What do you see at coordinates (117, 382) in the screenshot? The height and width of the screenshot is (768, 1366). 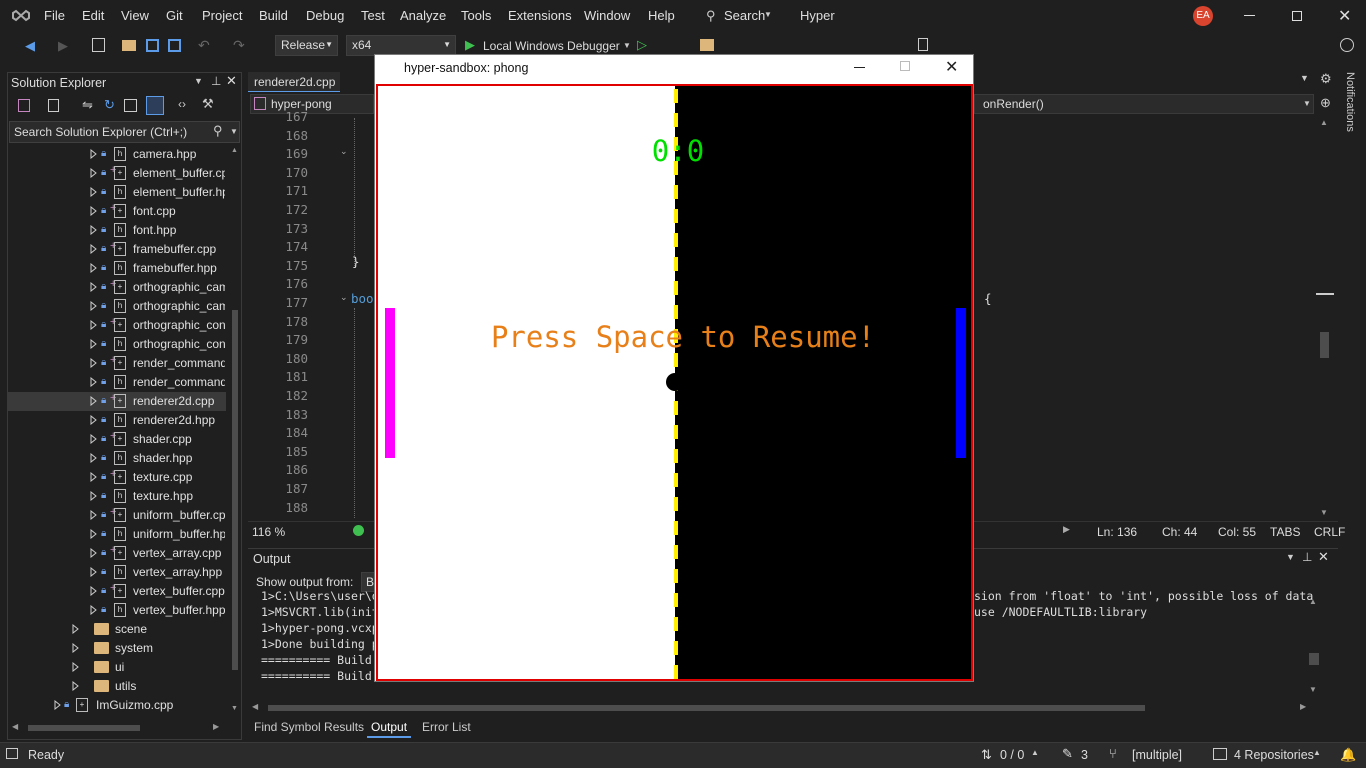 I see `tree-file-item: 🔒︎ h render_command.hpp` at bounding box center [117, 382].